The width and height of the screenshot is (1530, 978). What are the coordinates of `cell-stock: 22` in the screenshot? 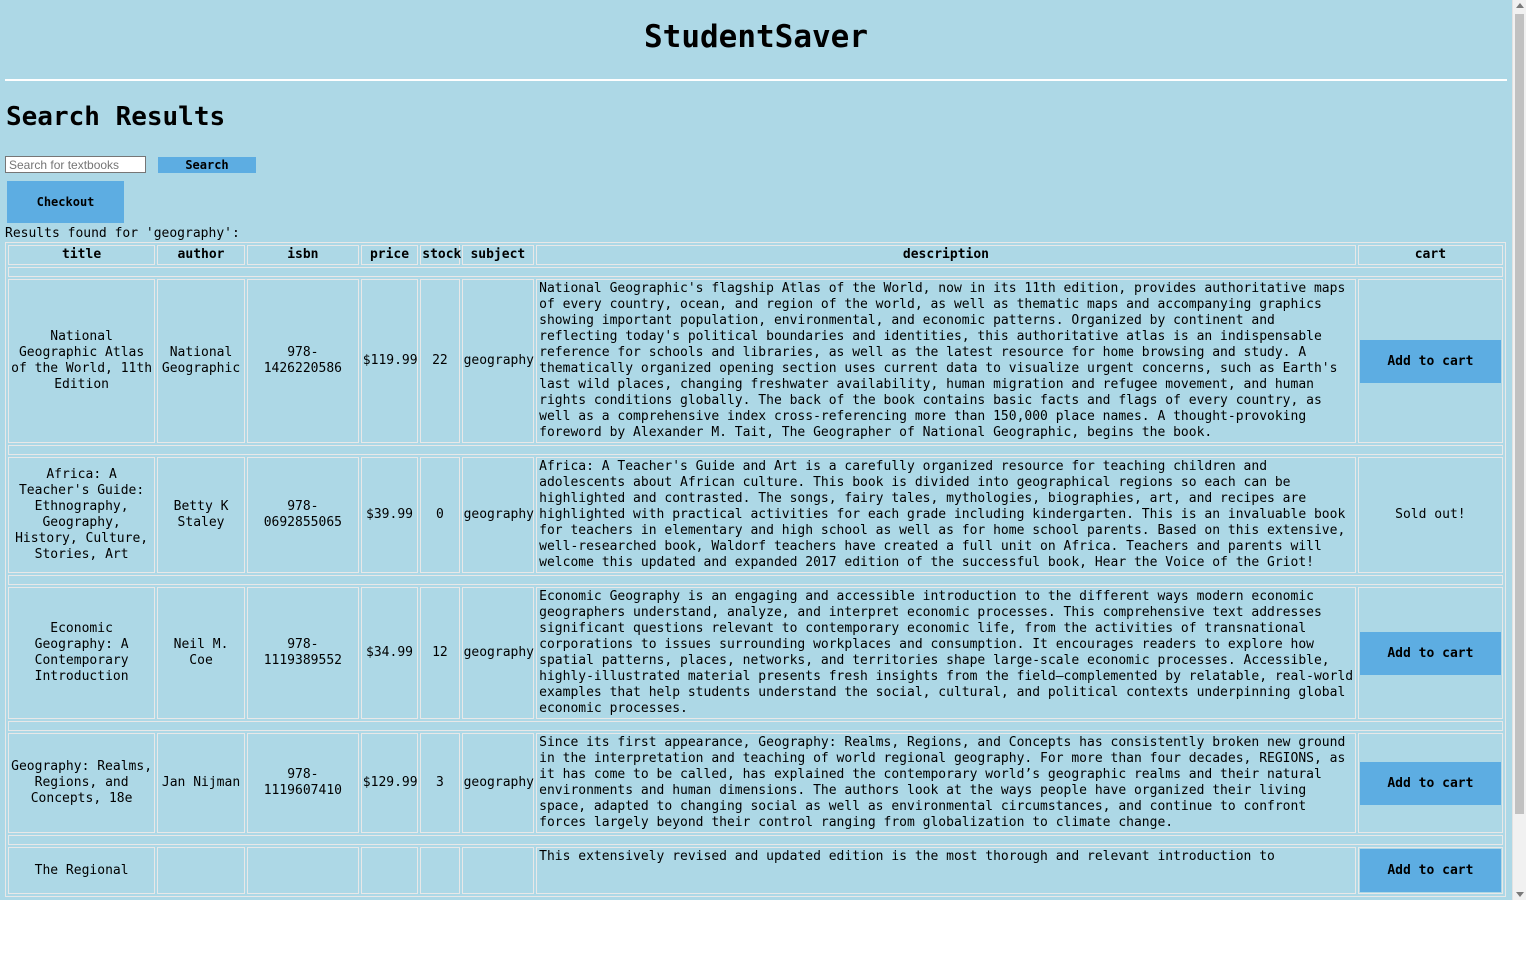 It's located at (440, 361).